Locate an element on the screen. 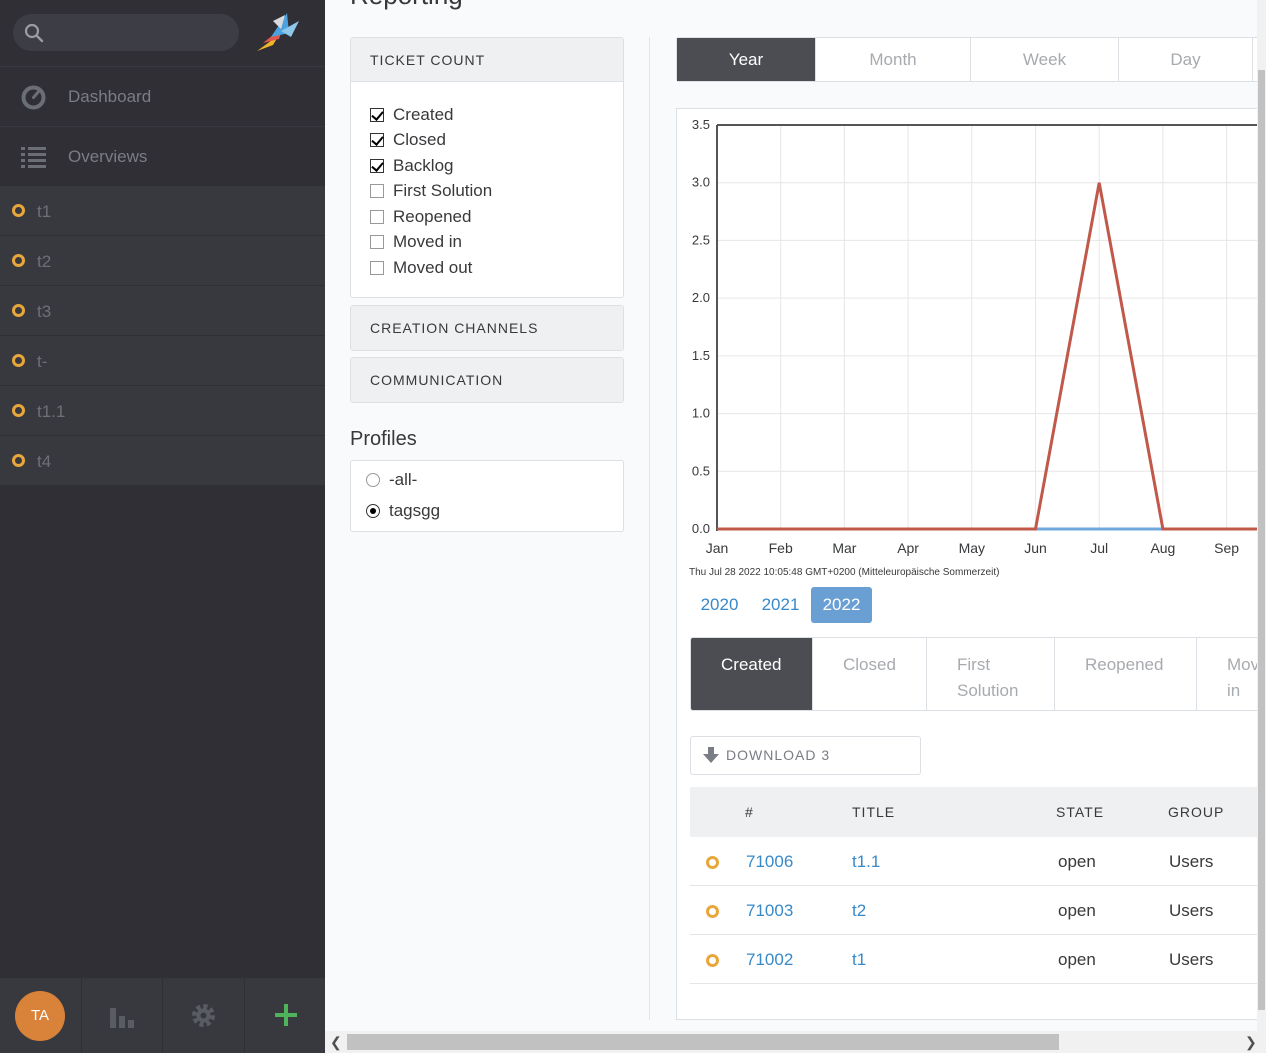 The height and width of the screenshot is (1053, 1266). overview-label: t1.1 is located at coordinates (51, 411).